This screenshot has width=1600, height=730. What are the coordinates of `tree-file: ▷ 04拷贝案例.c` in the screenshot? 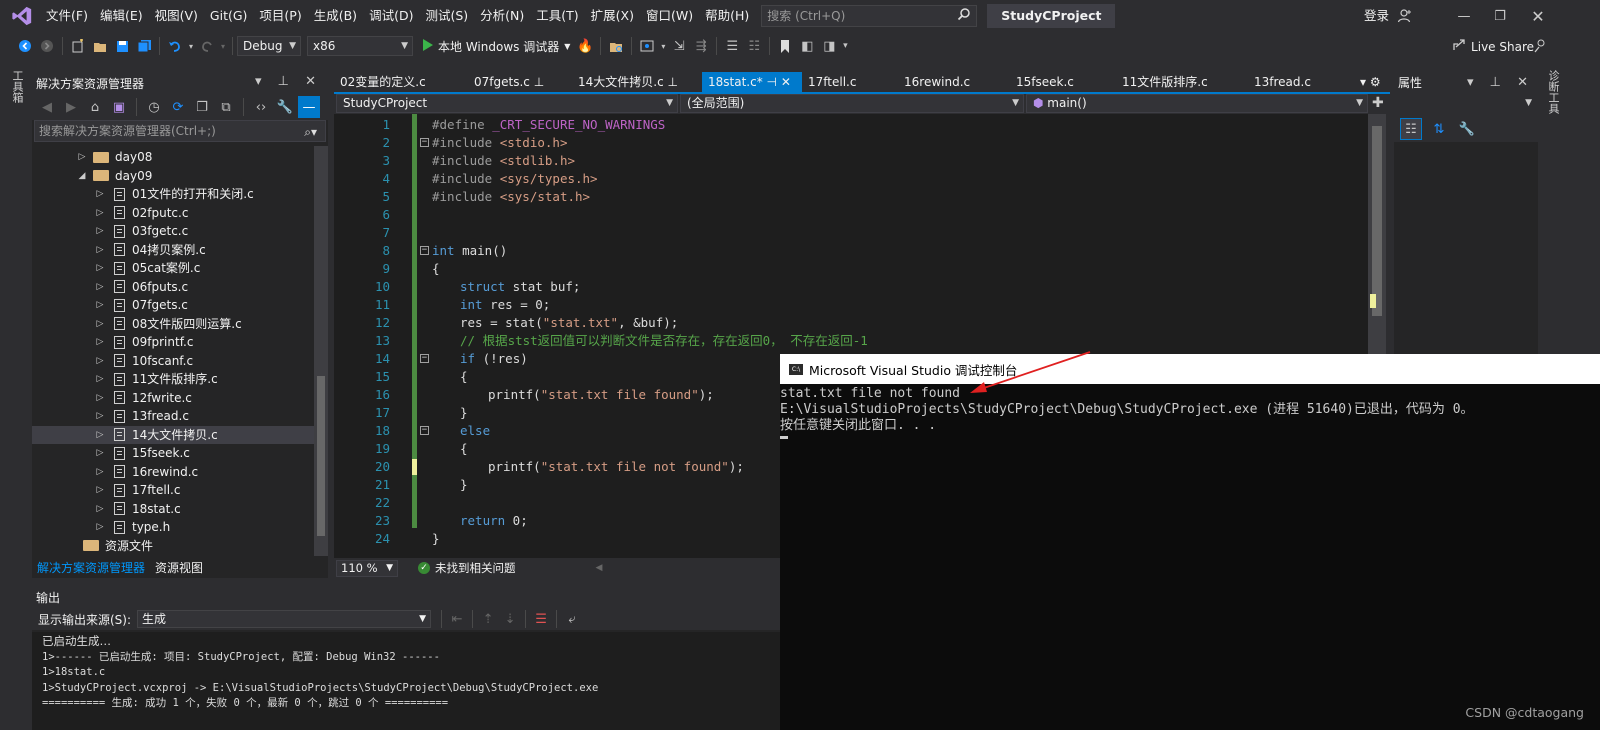 It's located at (150, 250).